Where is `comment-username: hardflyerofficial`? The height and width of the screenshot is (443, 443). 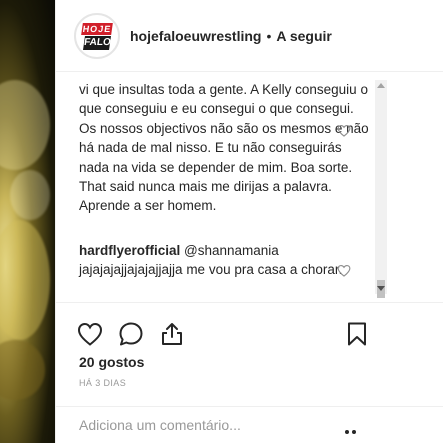
comment-username: hardflyerofficial is located at coordinates (129, 250).